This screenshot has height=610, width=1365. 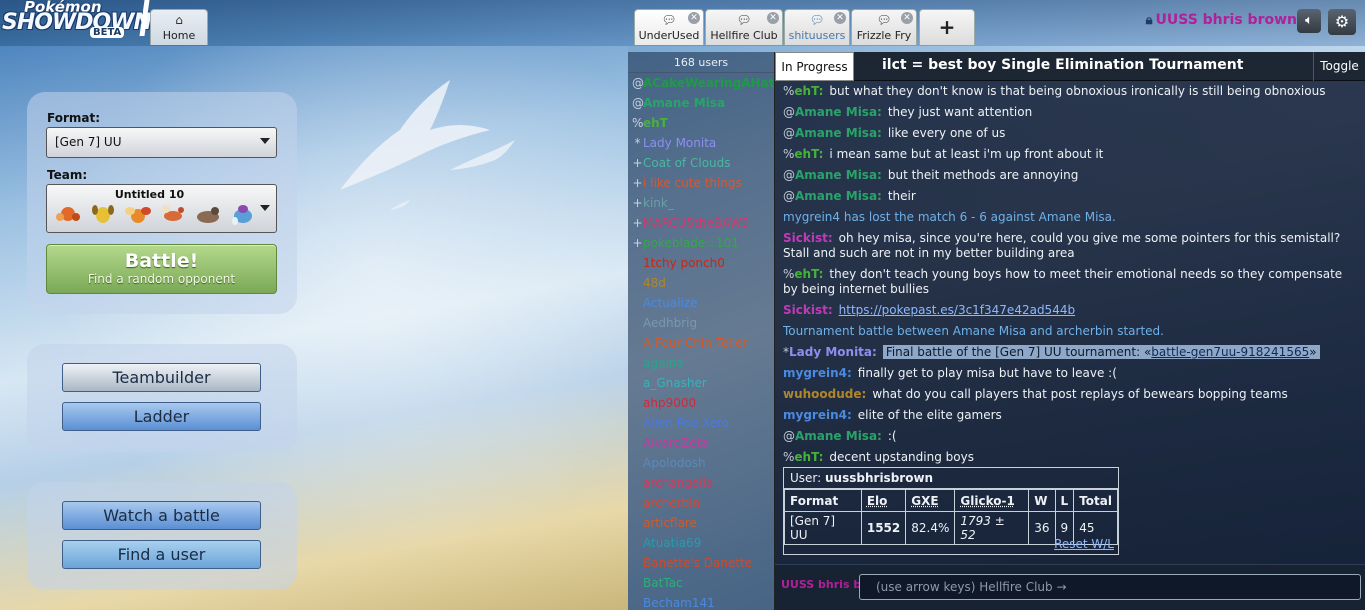 I want to click on user-list-item: AlvaroZeta, so click(x=701, y=443).